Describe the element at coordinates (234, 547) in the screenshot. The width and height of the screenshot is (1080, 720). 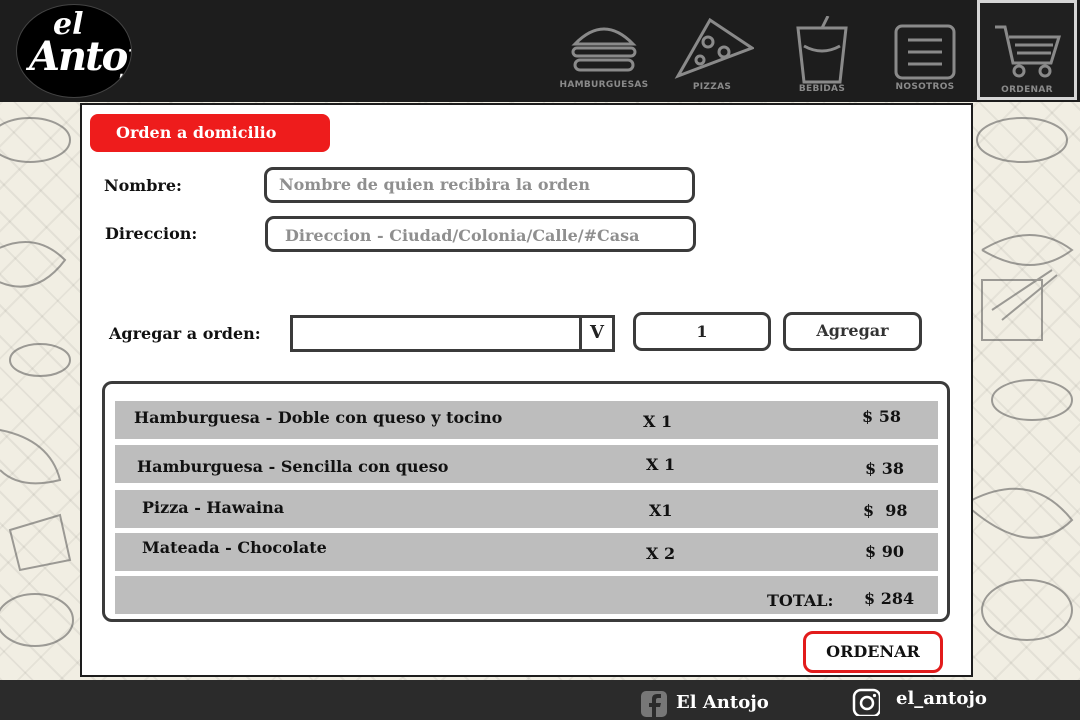
I see `item-name: Mateada - Chocolate` at that location.